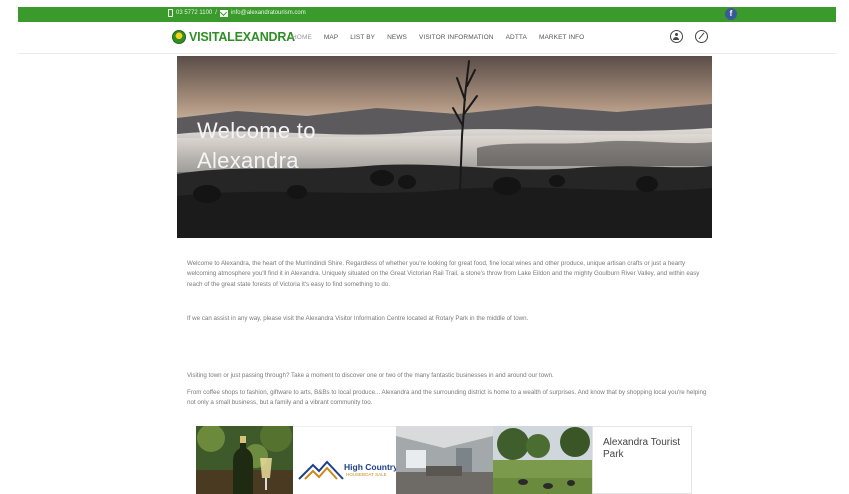 Image resolution: width=849 pixels, height=494 pixels. I want to click on contact-info: 03 5772 1100 / info@alexandratourism.com, so click(237, 13).